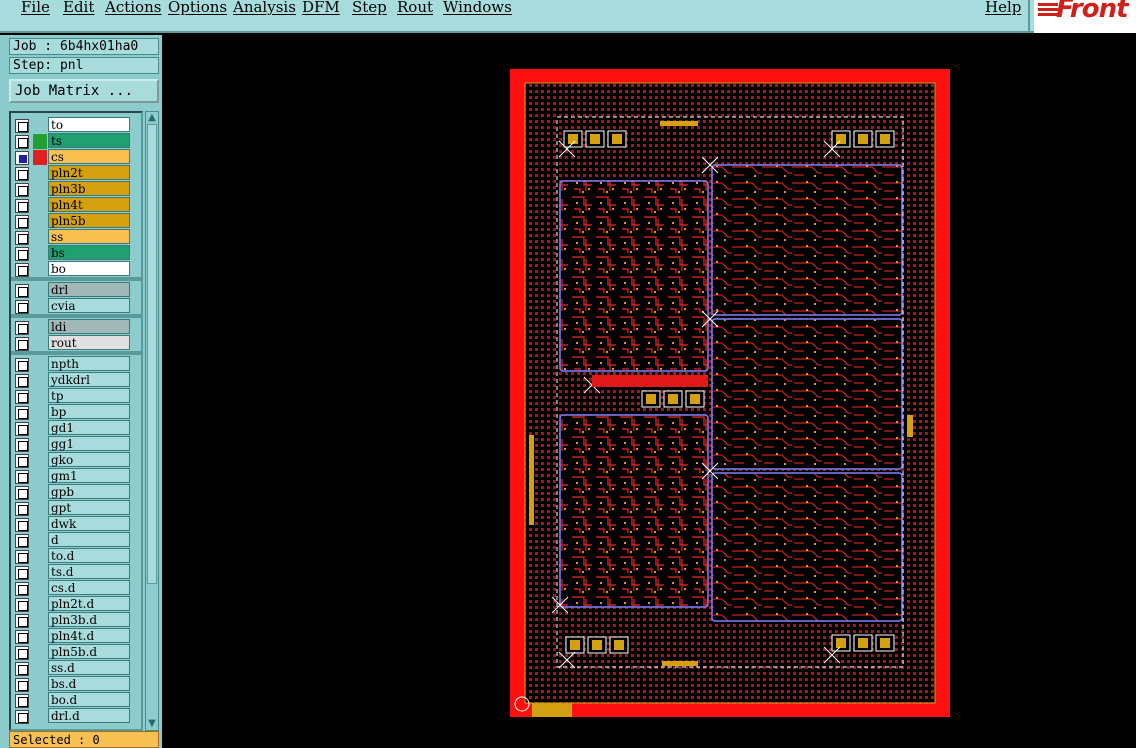 Image resolution: width=1136 pixels, height=748 pixels. I want to click on layer-row-pln3b-d: pln3b.d, so click(76, 620).